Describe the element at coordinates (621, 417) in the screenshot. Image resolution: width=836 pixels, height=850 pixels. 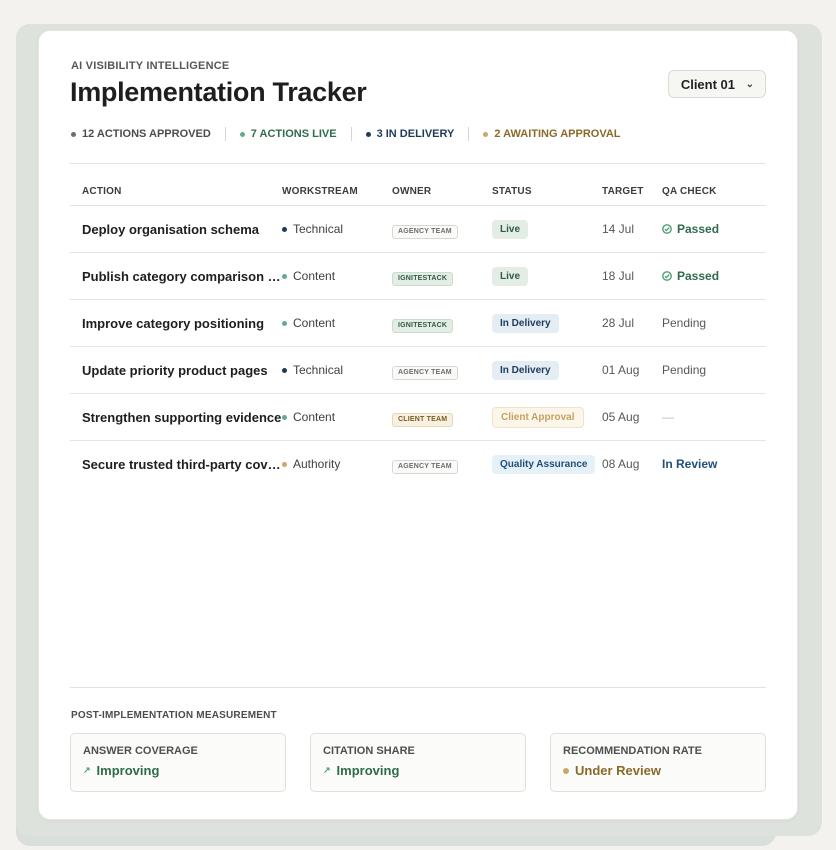
I see `target-date: 05 Aug` at that location.